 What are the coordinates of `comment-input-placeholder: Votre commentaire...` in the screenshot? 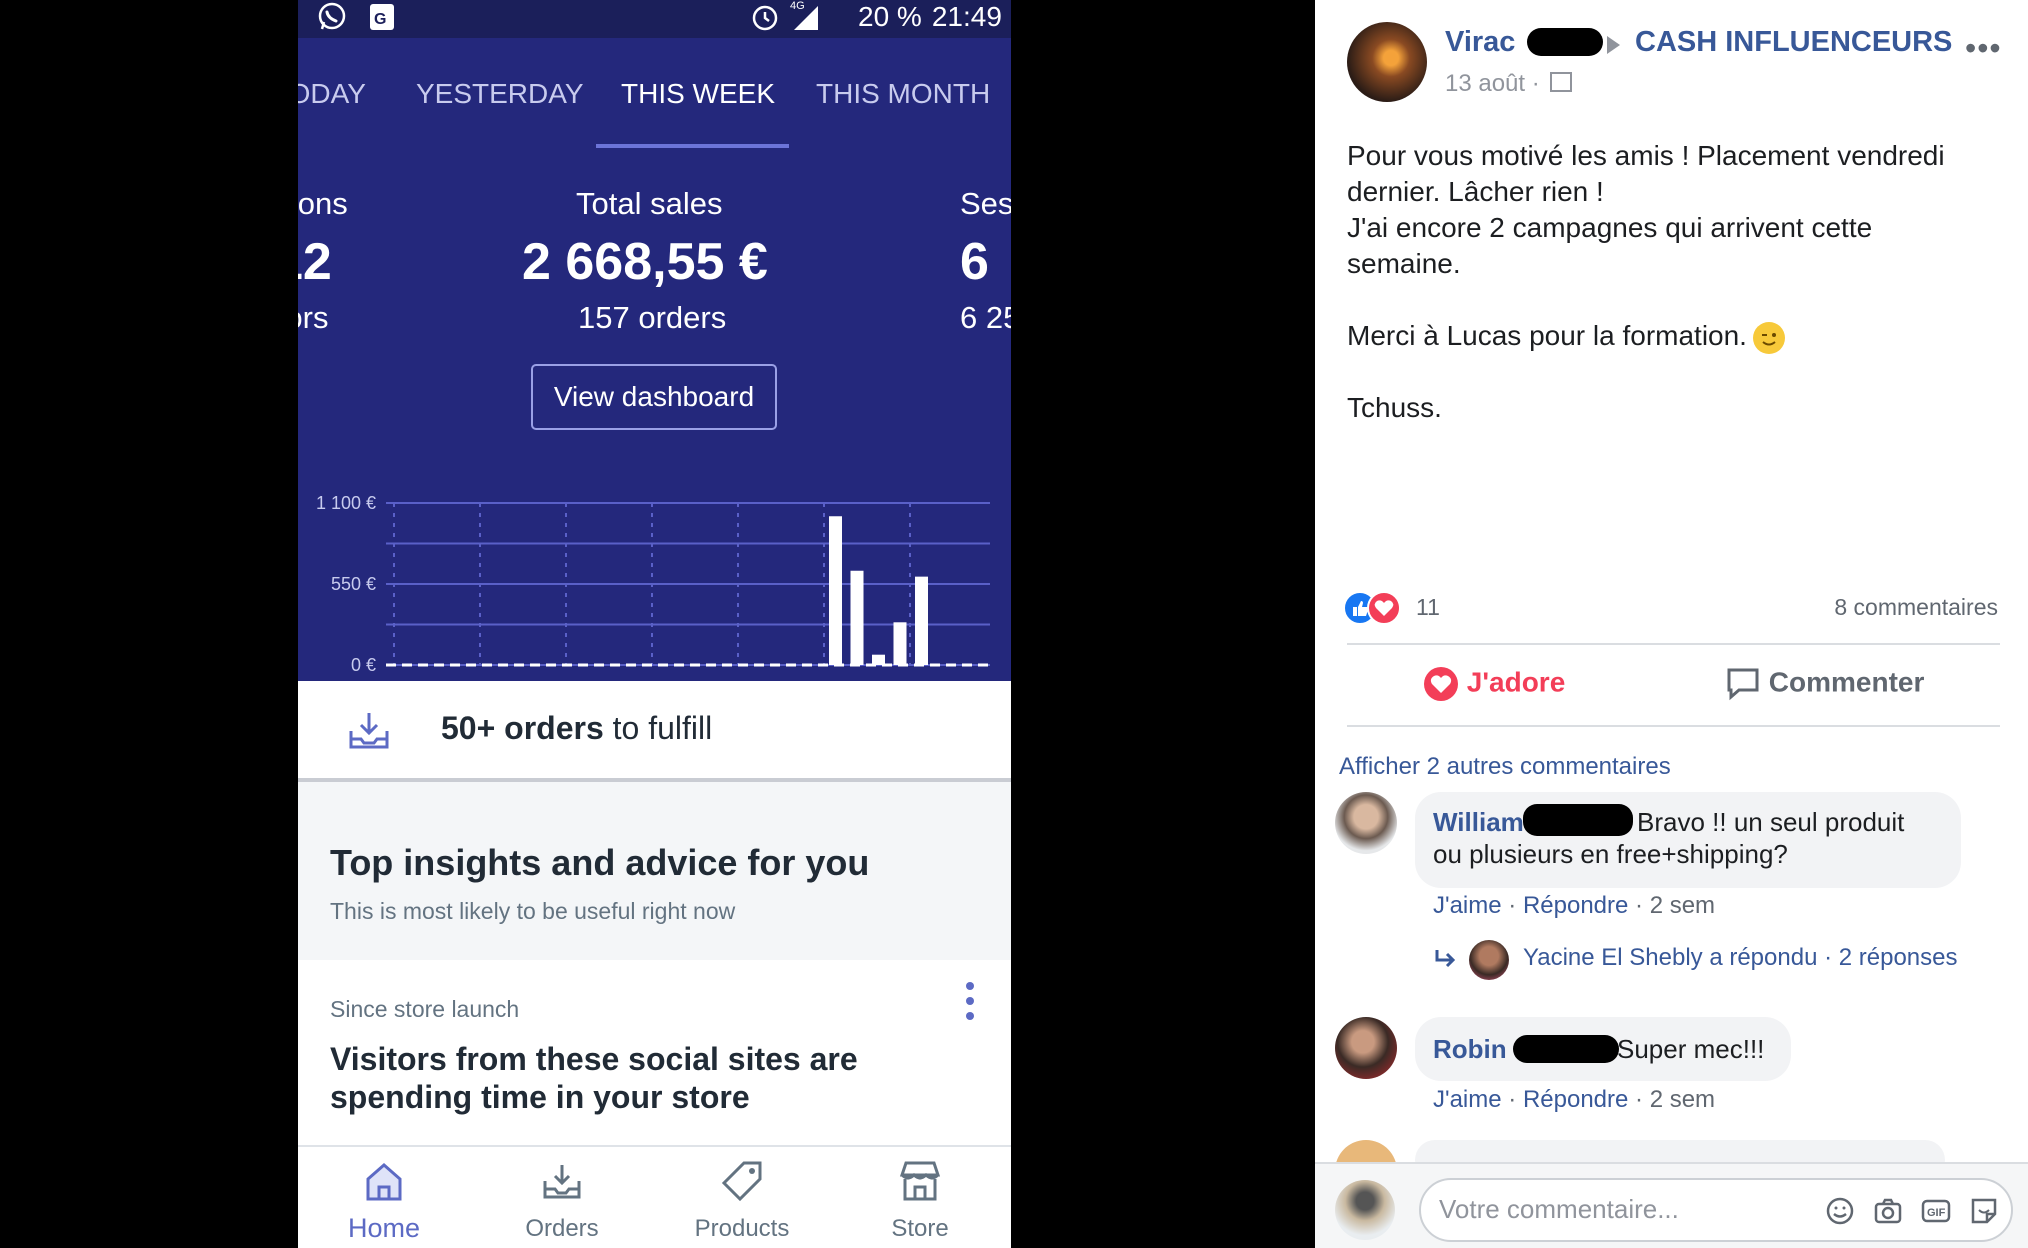 It's located at (1559, 1209).